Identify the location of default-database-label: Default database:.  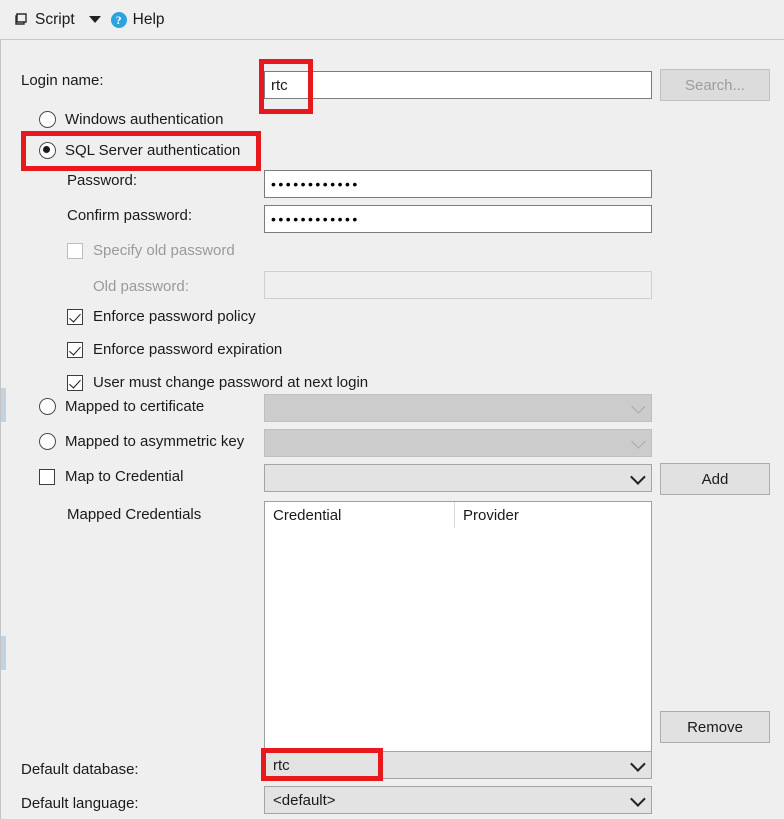
(80, 769).